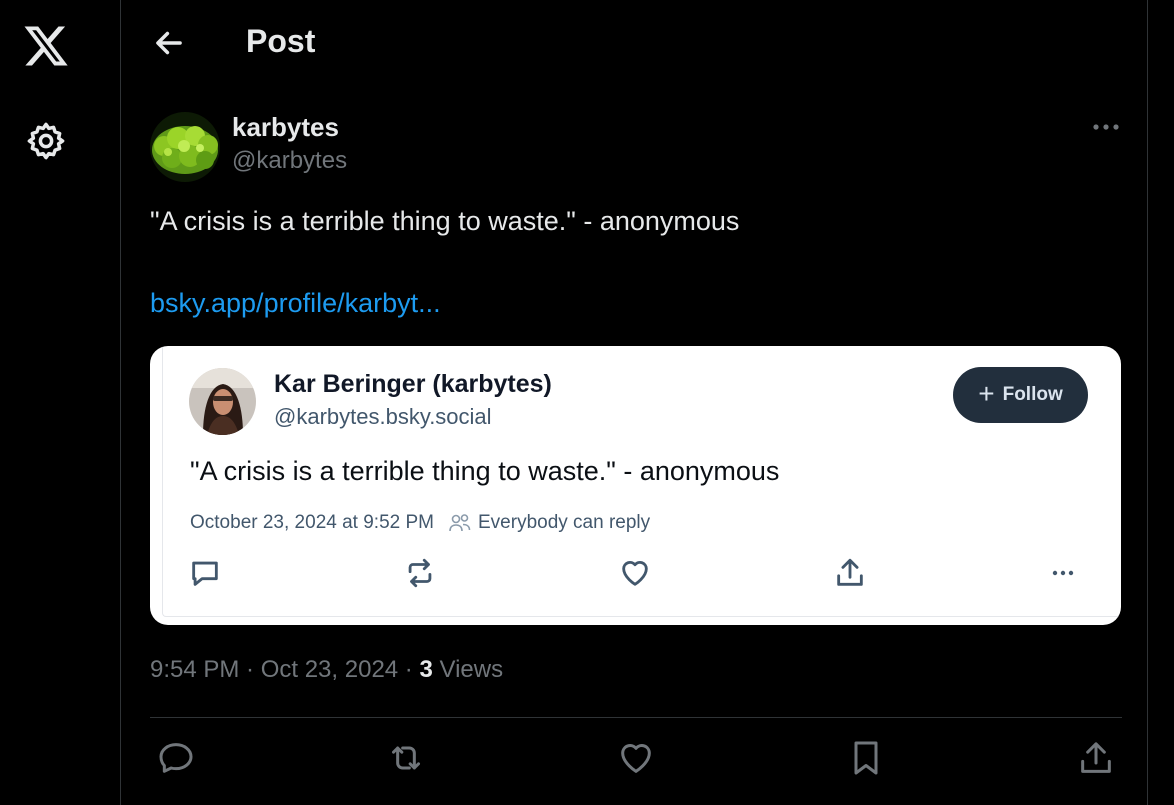 This screenshot has height=805, width=1174. Describe the element at coordinates (460, 523) in the screenshot. I see `people-icon` at that location.